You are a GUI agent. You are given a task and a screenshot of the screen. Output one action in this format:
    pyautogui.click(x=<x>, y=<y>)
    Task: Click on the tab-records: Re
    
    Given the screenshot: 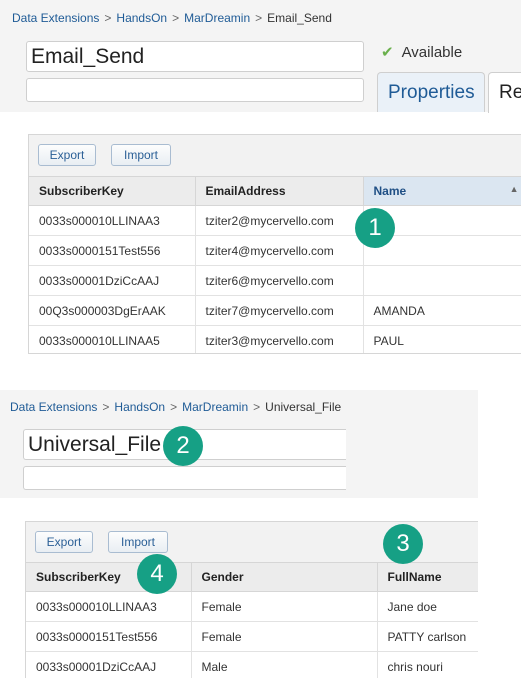 What is the action you would take?
    pyautogui.click(x=504, y=92)
    